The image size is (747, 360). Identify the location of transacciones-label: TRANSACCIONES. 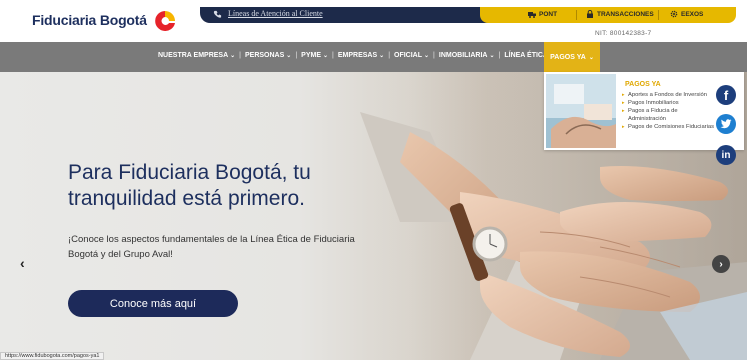
(625, 14).